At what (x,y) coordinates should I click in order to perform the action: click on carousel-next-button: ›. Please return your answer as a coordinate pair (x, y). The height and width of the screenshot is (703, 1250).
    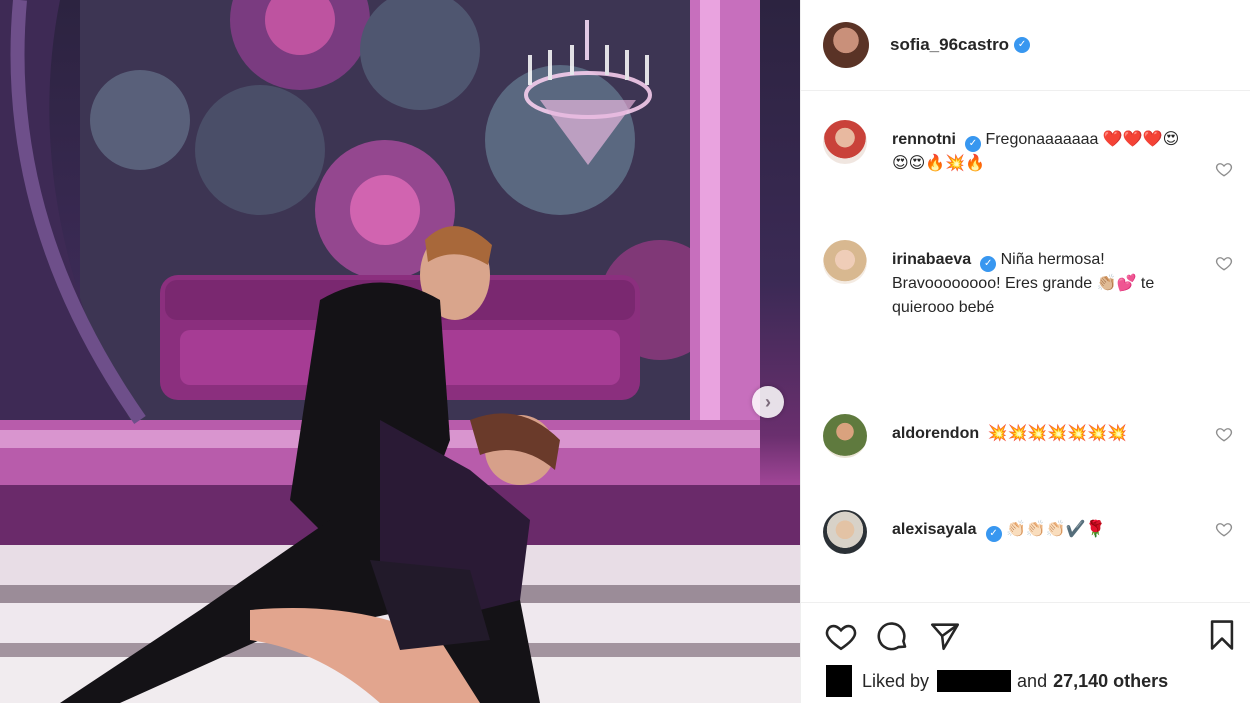
    Looking at the image, I should click on (768, 402).